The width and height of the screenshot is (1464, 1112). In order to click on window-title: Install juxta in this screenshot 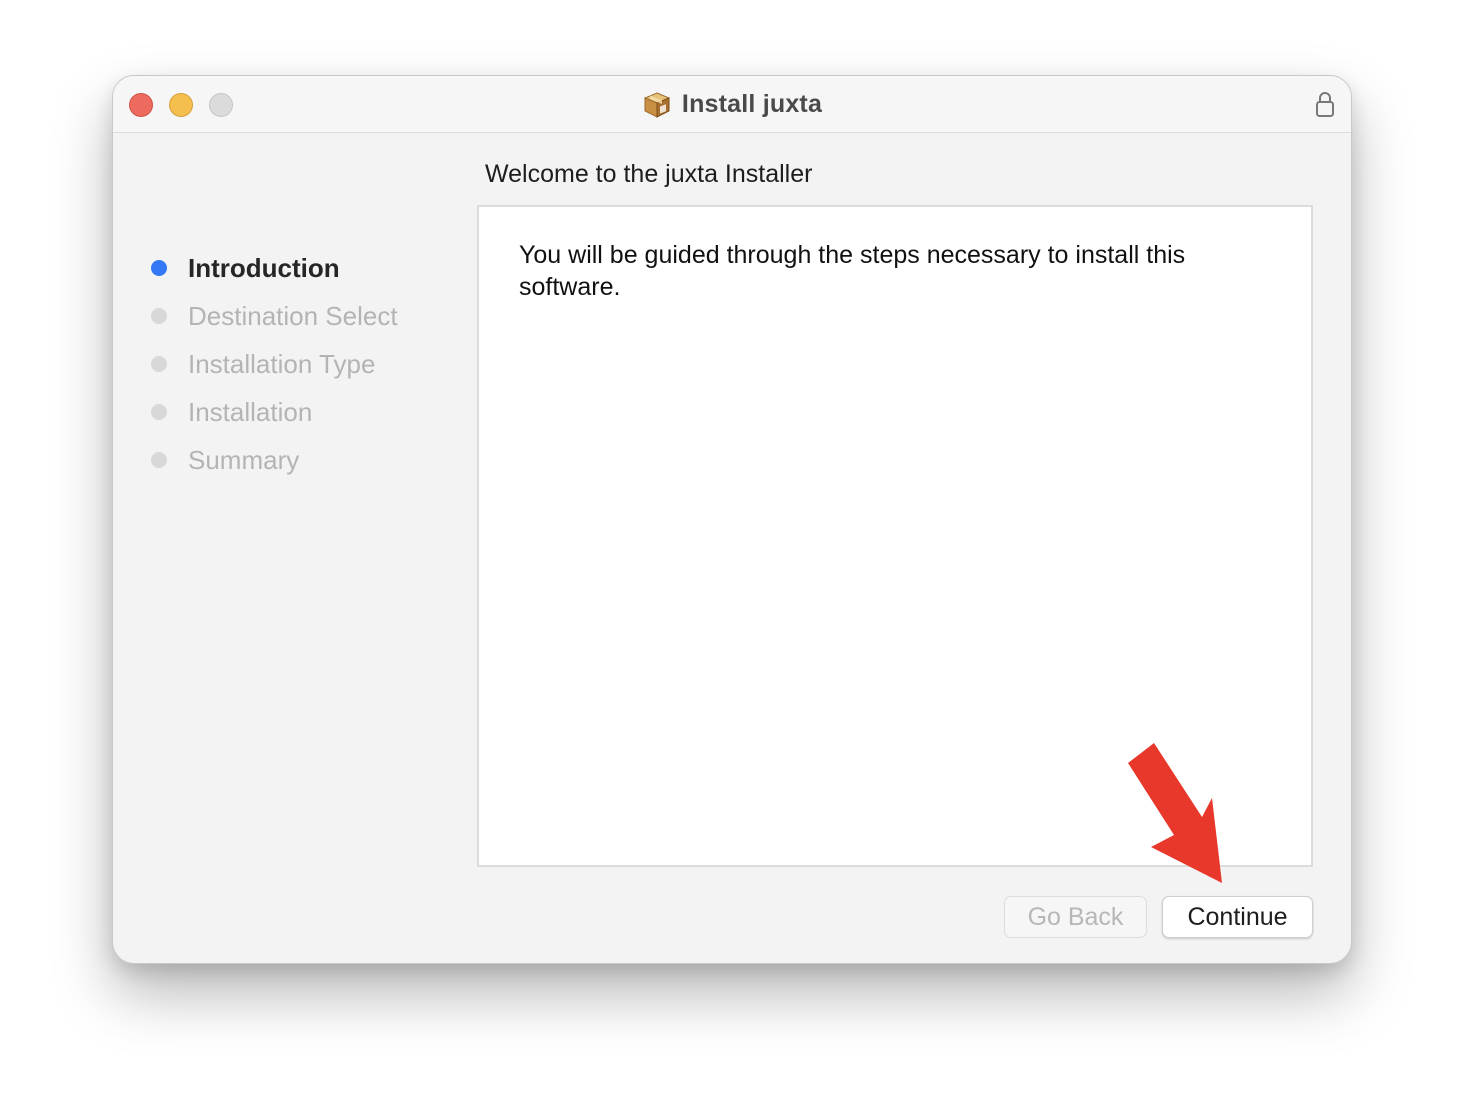, I will do `click(752, 104)`.